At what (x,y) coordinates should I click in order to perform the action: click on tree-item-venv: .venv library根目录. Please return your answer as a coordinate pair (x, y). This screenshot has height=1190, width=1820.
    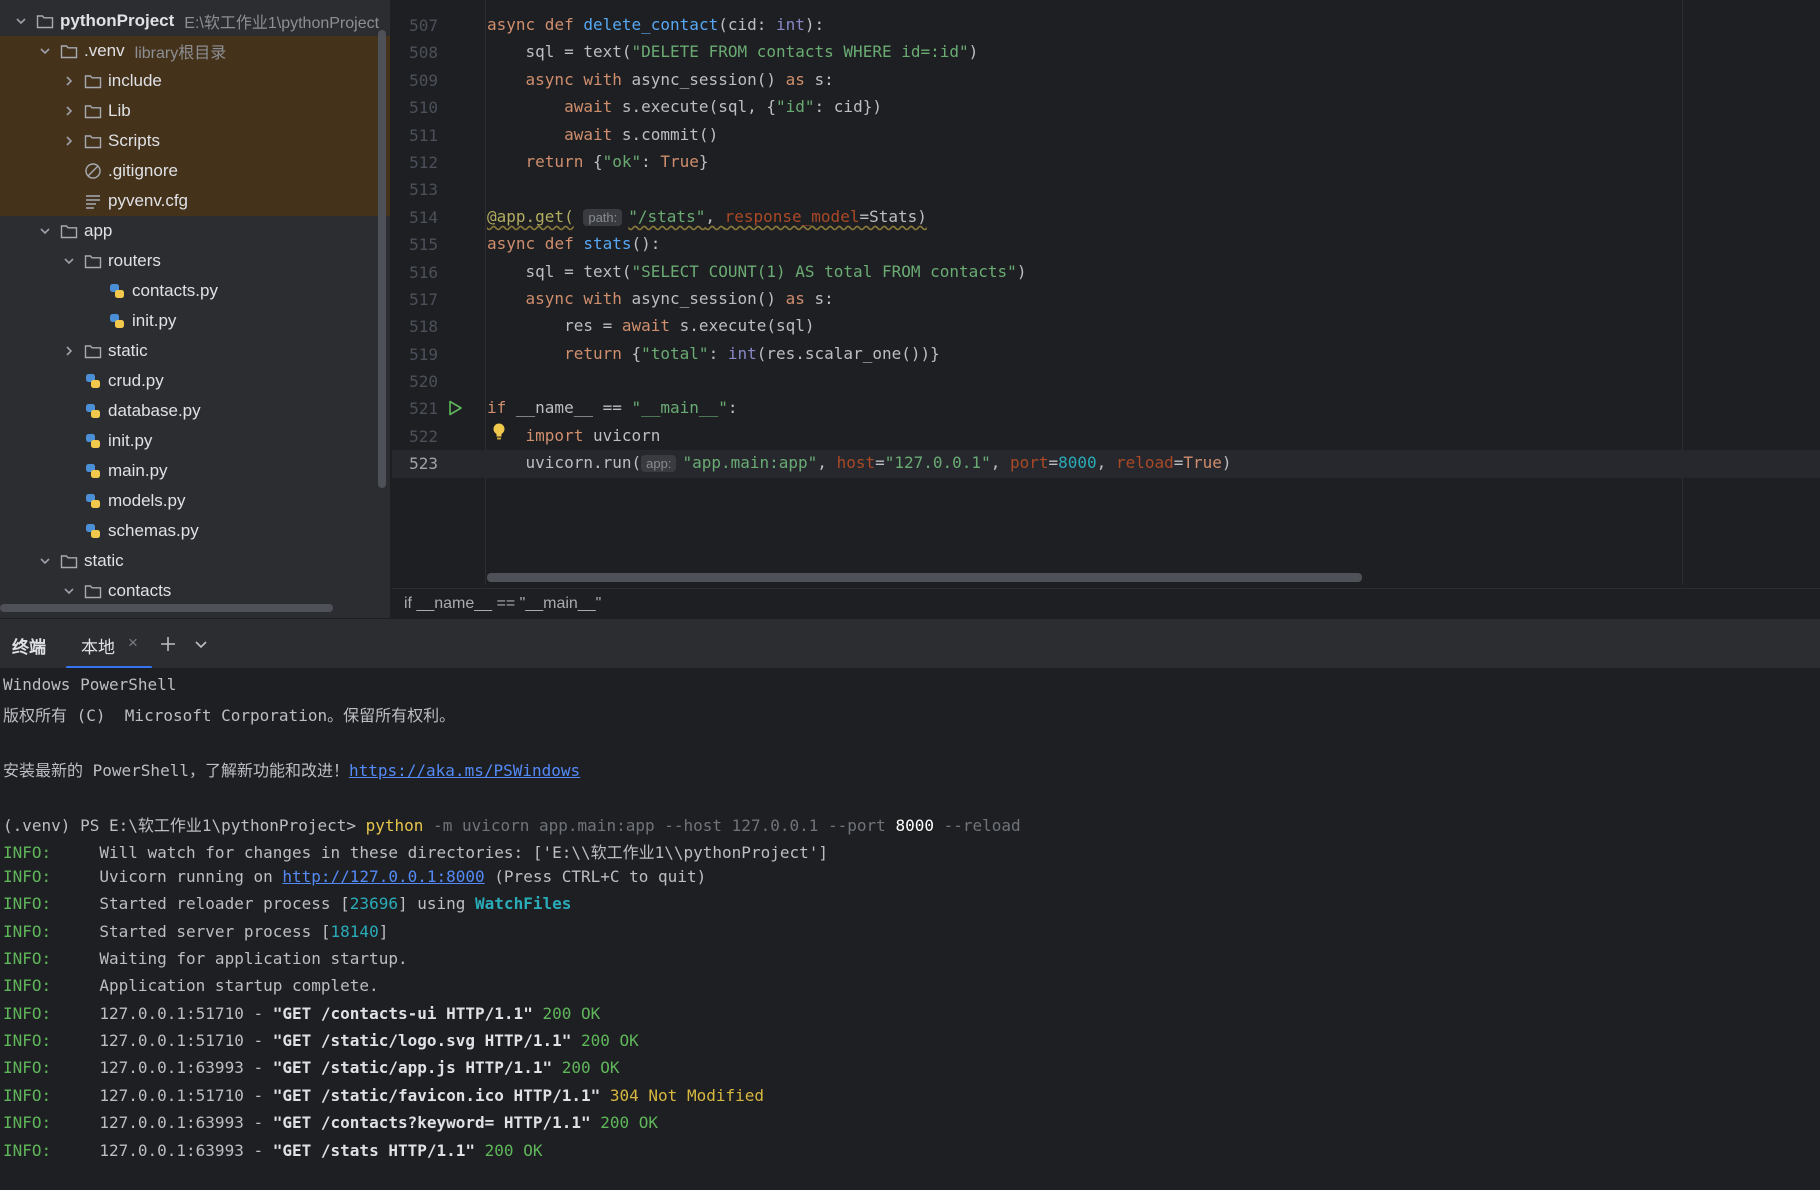
    Looking at the image, I should click on (195, 51).